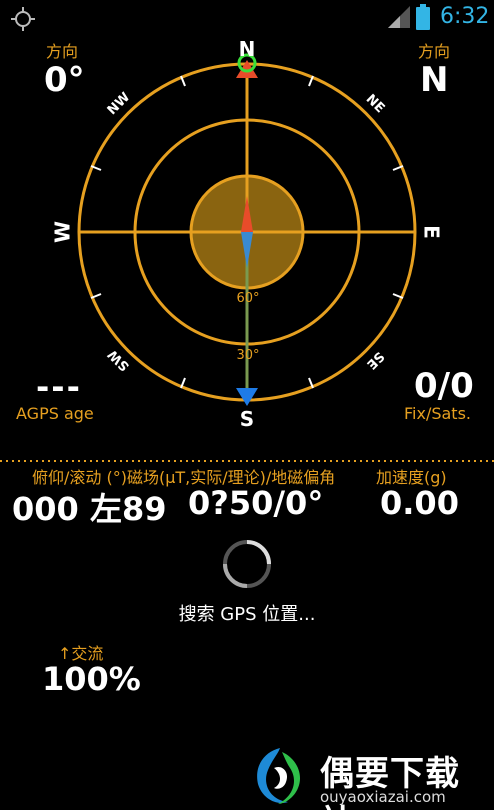 This screenshot has width=494, height=810. What do you see at coordinates (59, 387) in the screenshot?
I see `agps-value: ---` at bounding box center [59, 387].